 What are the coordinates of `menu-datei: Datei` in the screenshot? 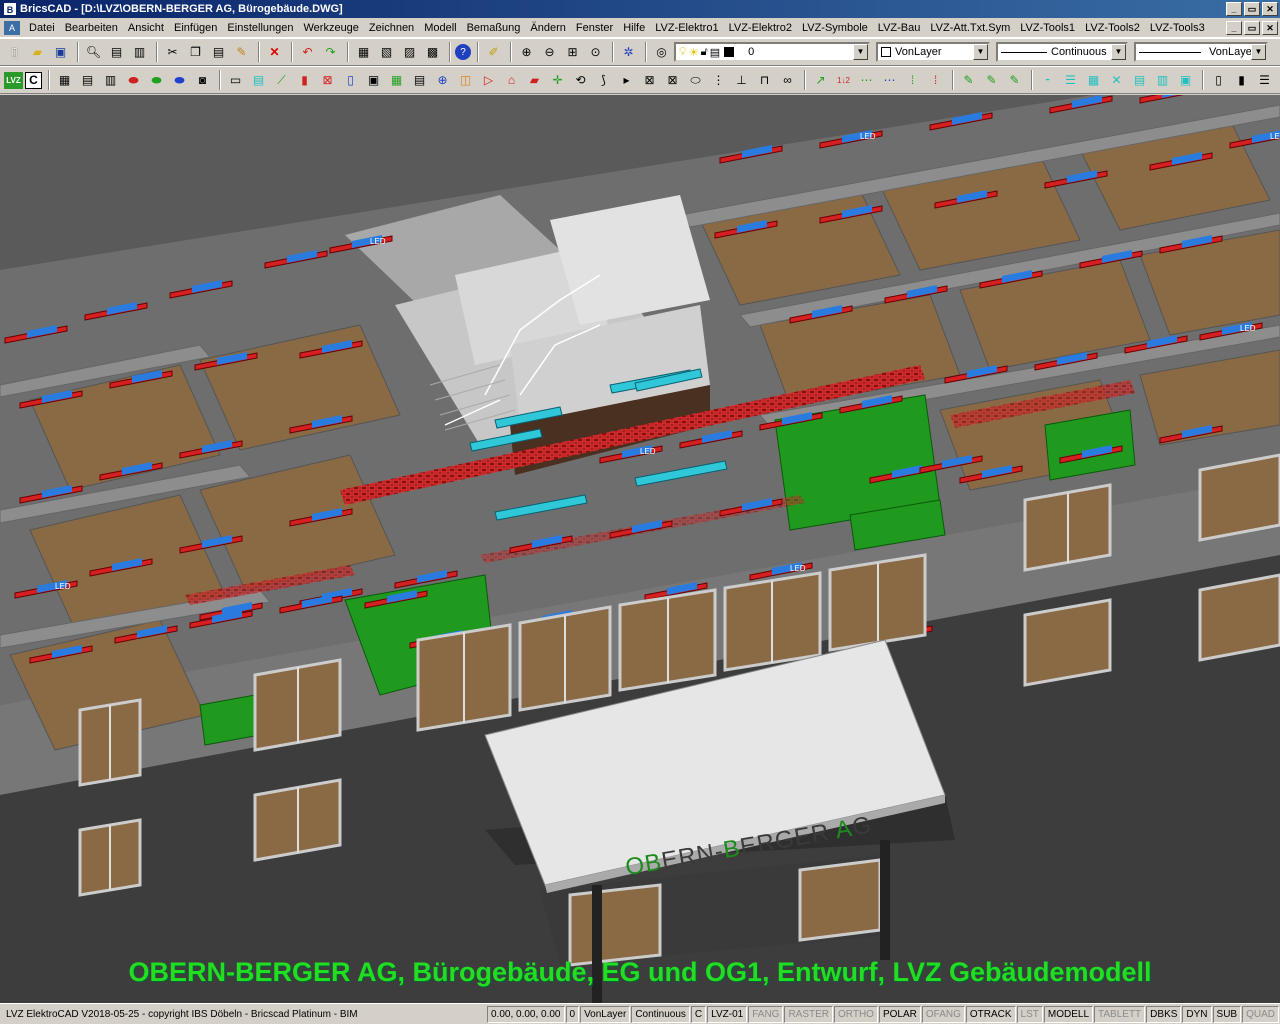 It's located at (42, 28).